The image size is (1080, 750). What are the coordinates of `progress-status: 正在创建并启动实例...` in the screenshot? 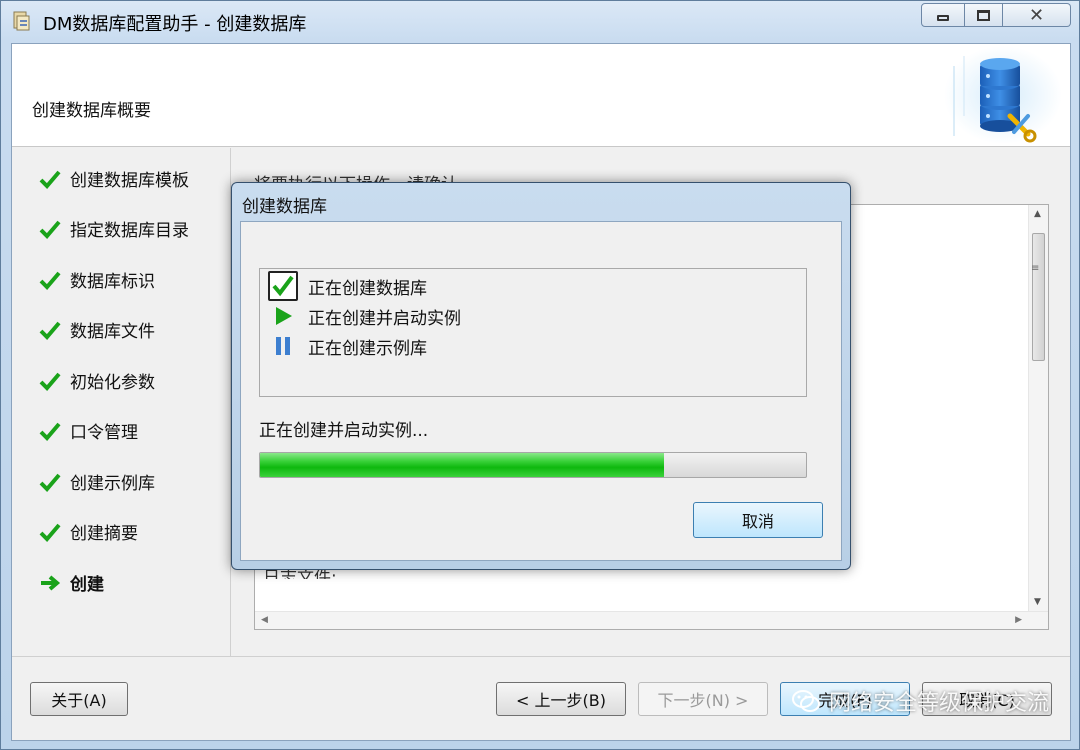 It's located at (344, 431).